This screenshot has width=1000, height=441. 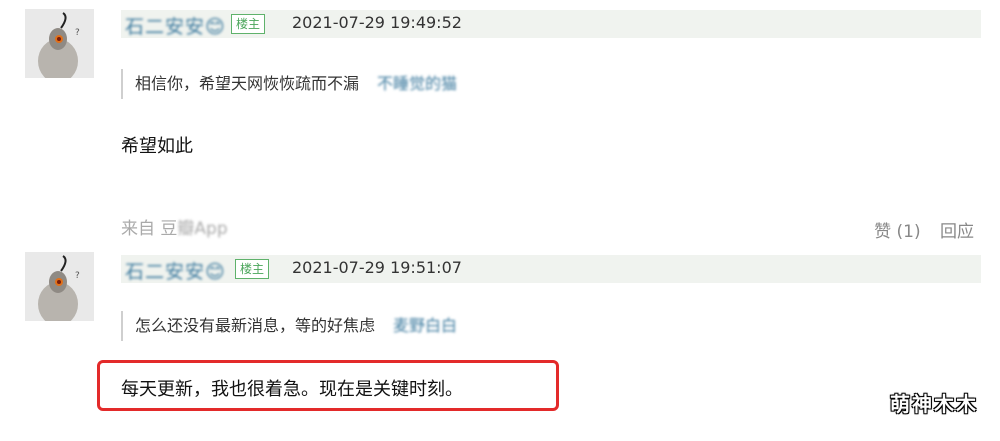 I want to click on highlight-box, so click(x=328, y=385).